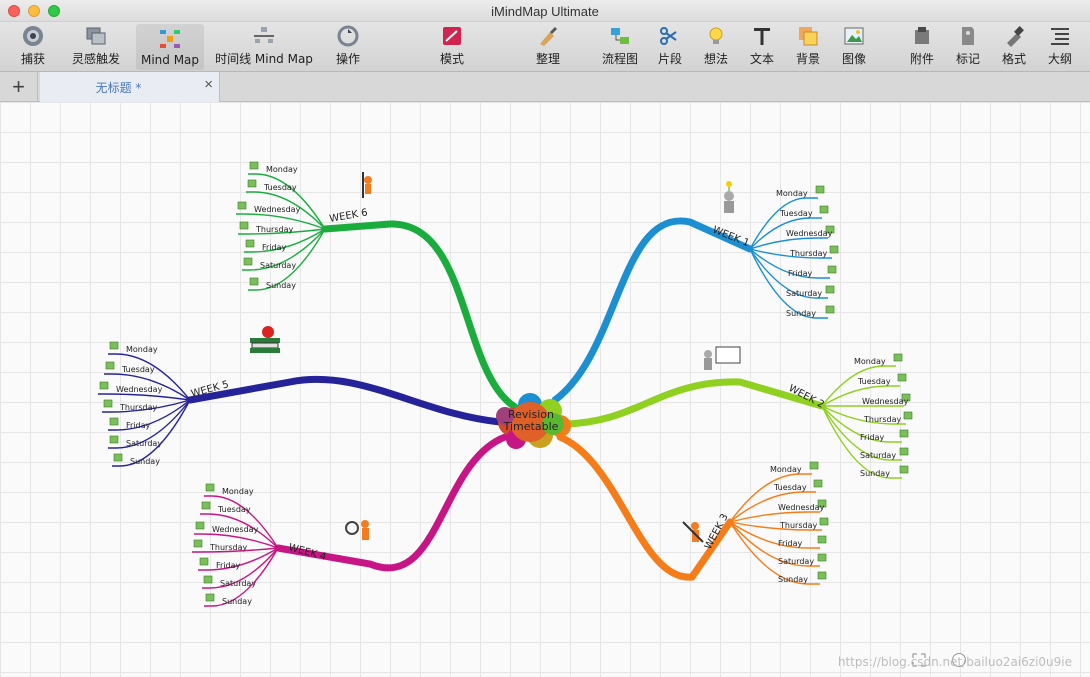 The image size is (1090, 677). What do you see at coordinates (208, 84) in the screenshot?
I see `close-tab-icon: ×` at bounding box center [208, 84].